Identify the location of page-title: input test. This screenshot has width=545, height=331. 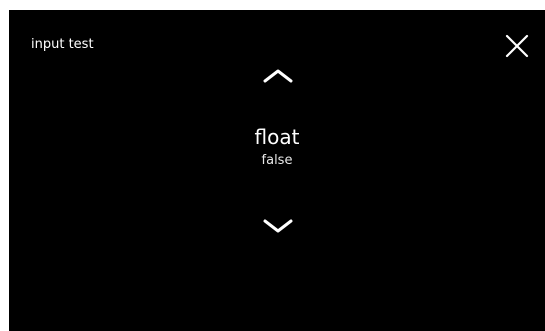
(62, 44).